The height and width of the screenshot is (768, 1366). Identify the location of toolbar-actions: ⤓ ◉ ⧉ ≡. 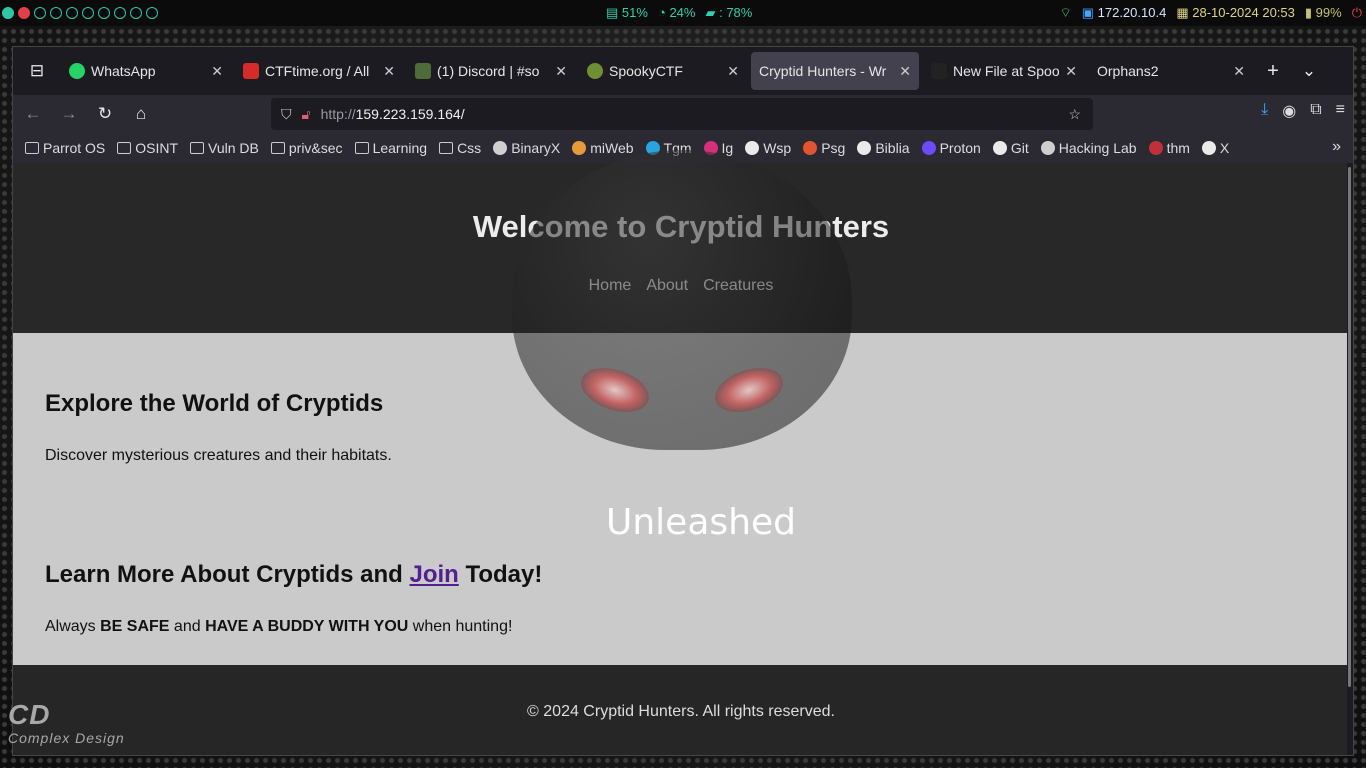
(1303, 111).